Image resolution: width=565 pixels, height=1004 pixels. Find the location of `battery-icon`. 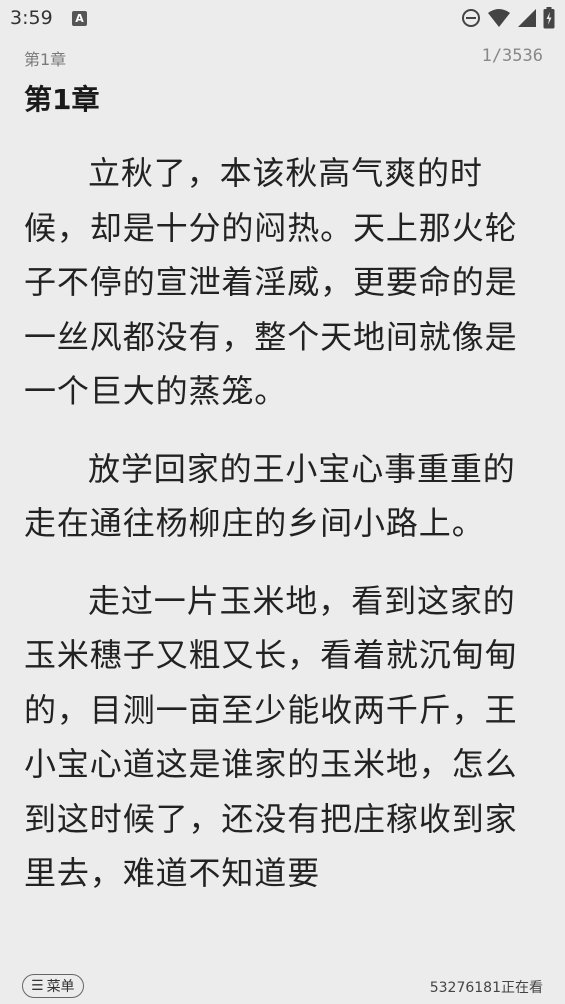

battery-icon is located at coordinates (549, 18).